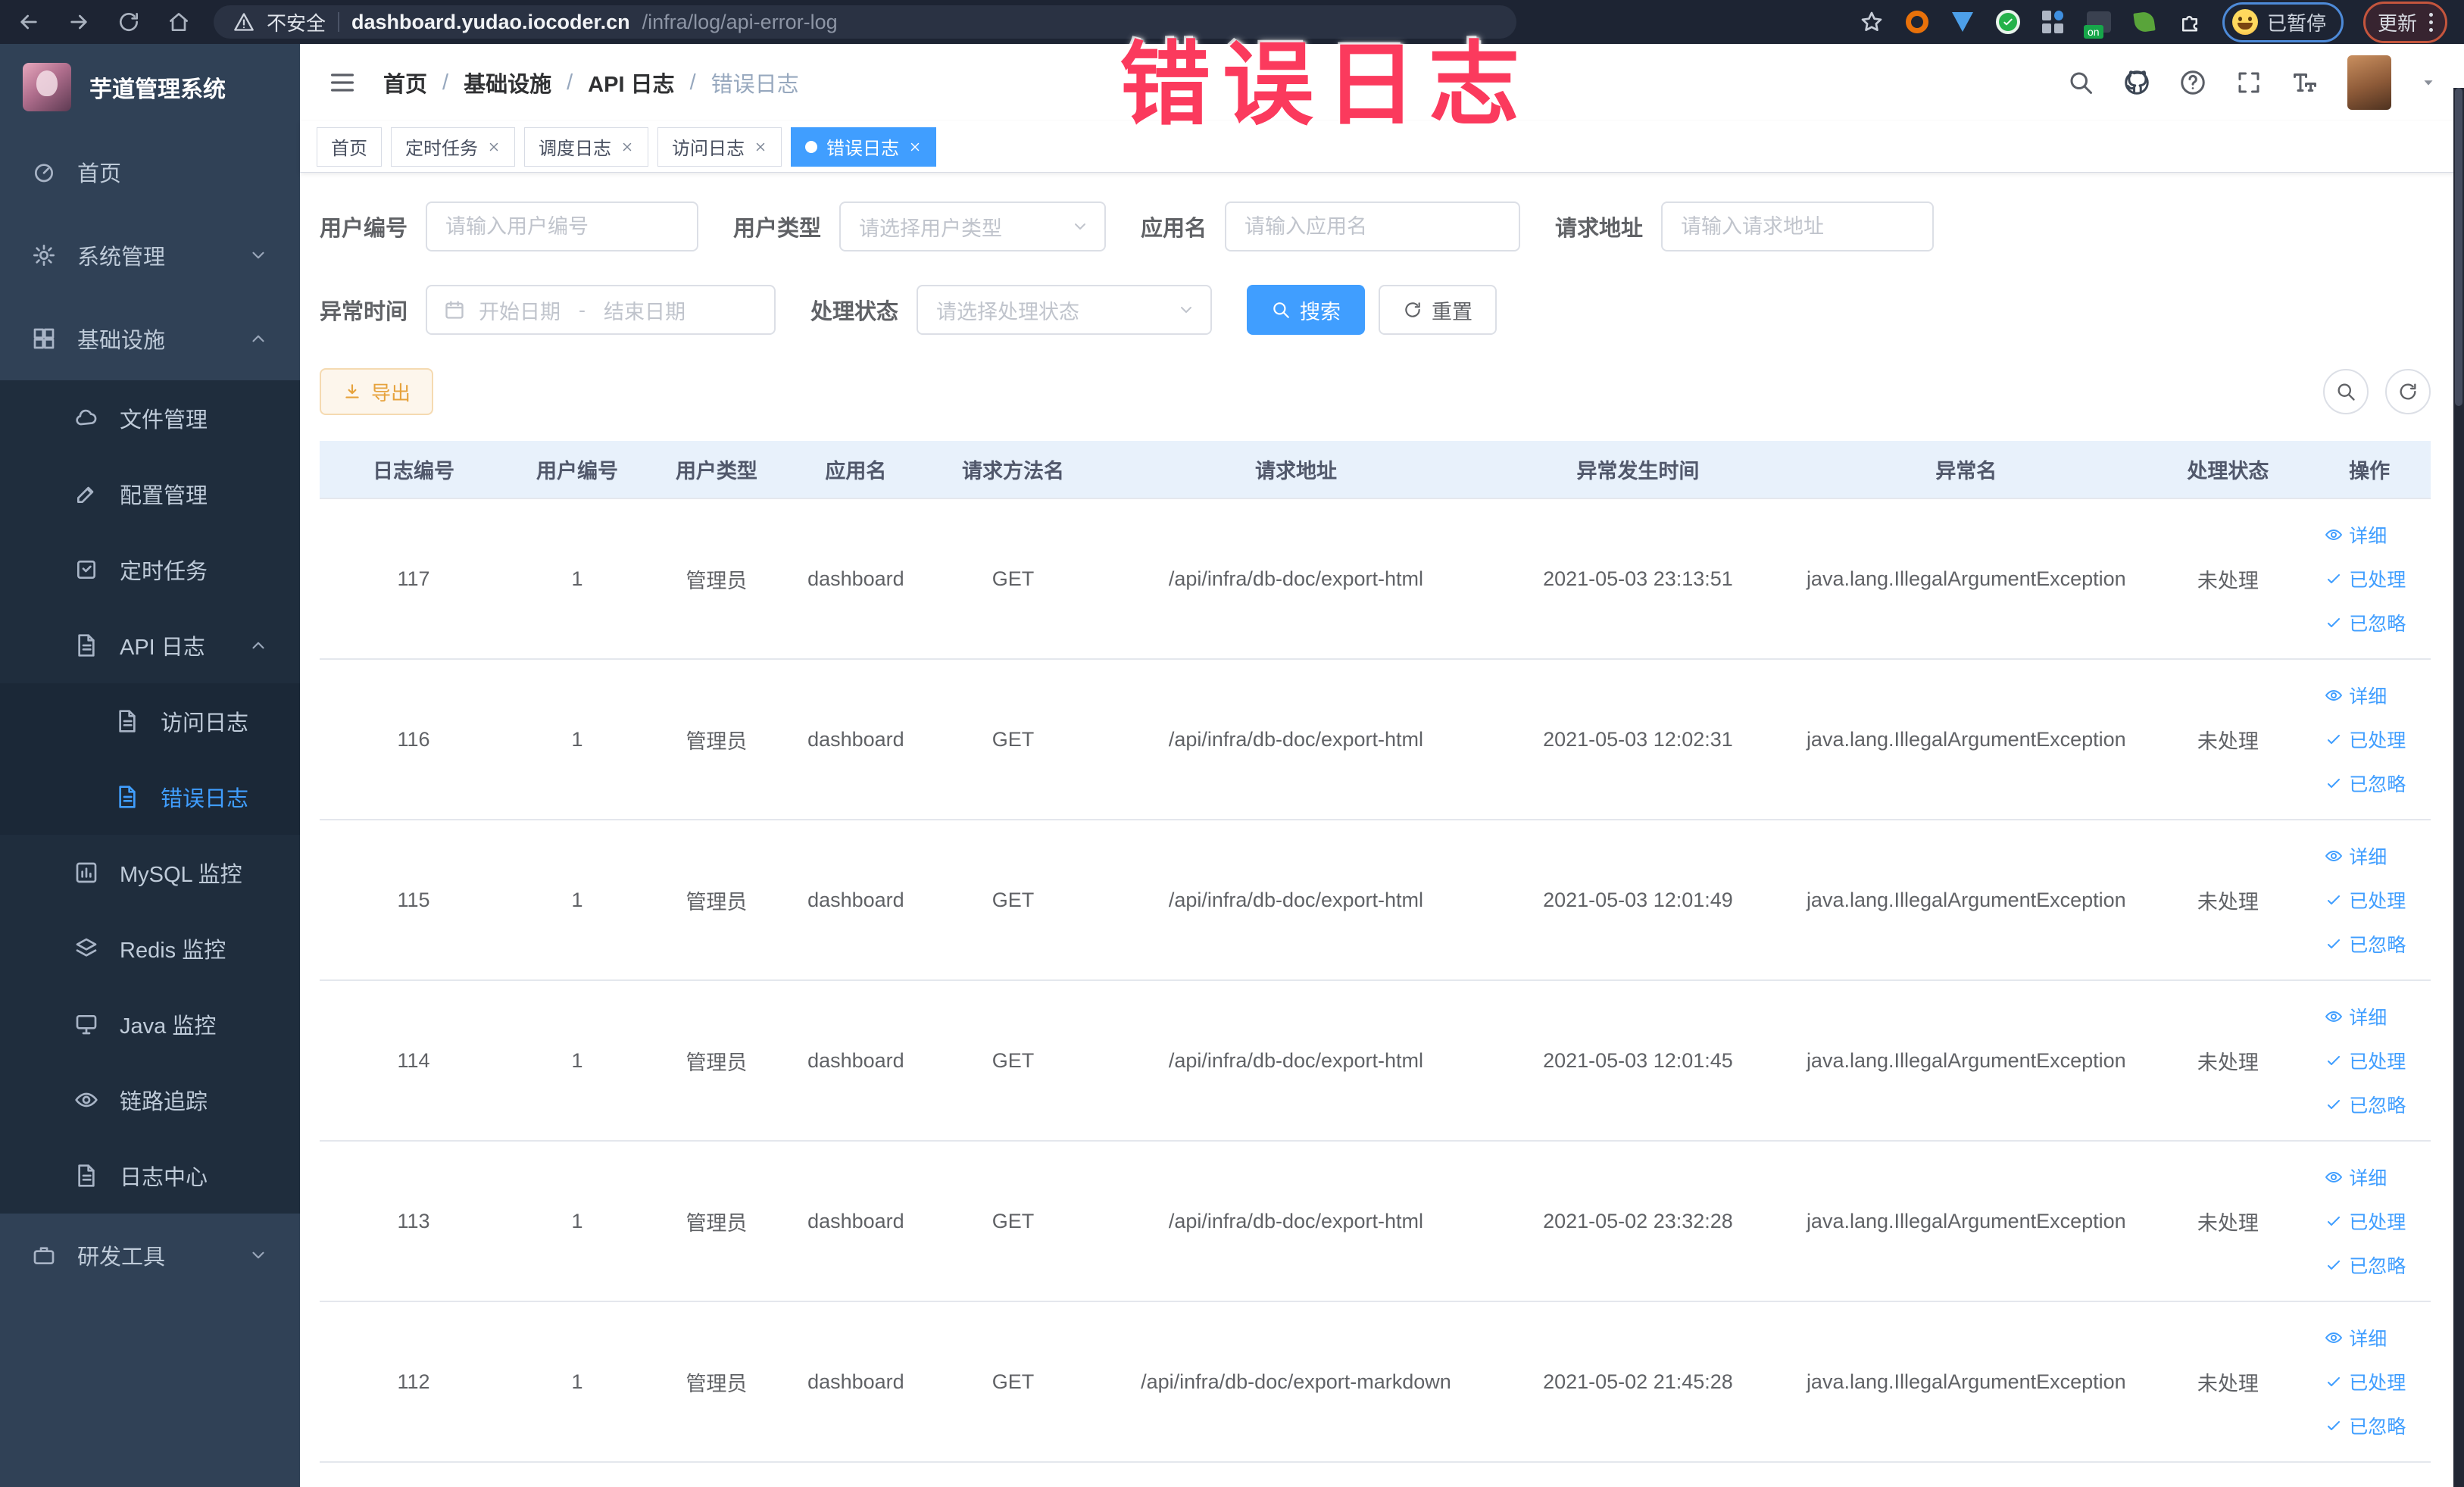 The width and height of the screenshot is (2464, 1487). I want to click on extension-grid-icon, so click(2053, 22).